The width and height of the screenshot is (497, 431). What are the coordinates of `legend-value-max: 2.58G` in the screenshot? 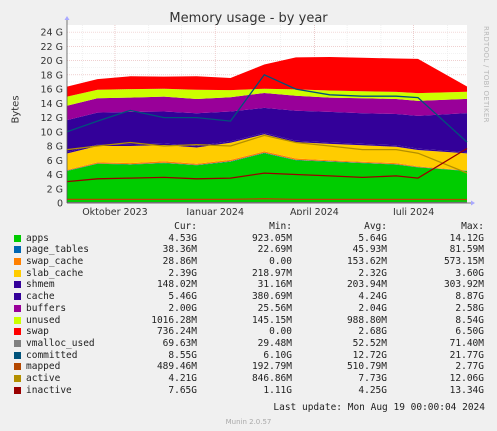 It's located at (469, 308).